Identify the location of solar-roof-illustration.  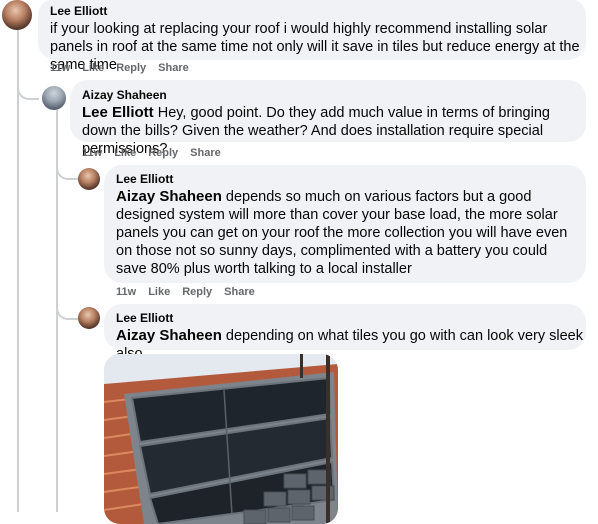
(221, 439).